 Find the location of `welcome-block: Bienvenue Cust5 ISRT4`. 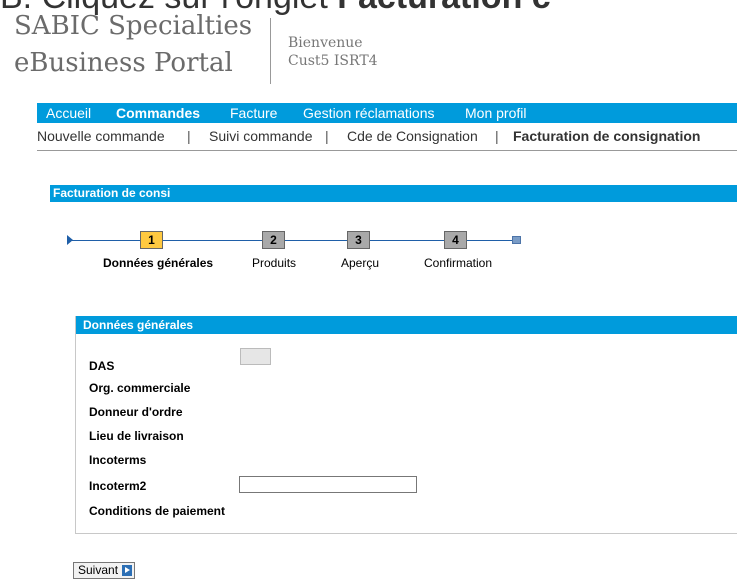

welcome-block: Bienvenue Cust5 ISRT4 is located at coordinates (333, 52).